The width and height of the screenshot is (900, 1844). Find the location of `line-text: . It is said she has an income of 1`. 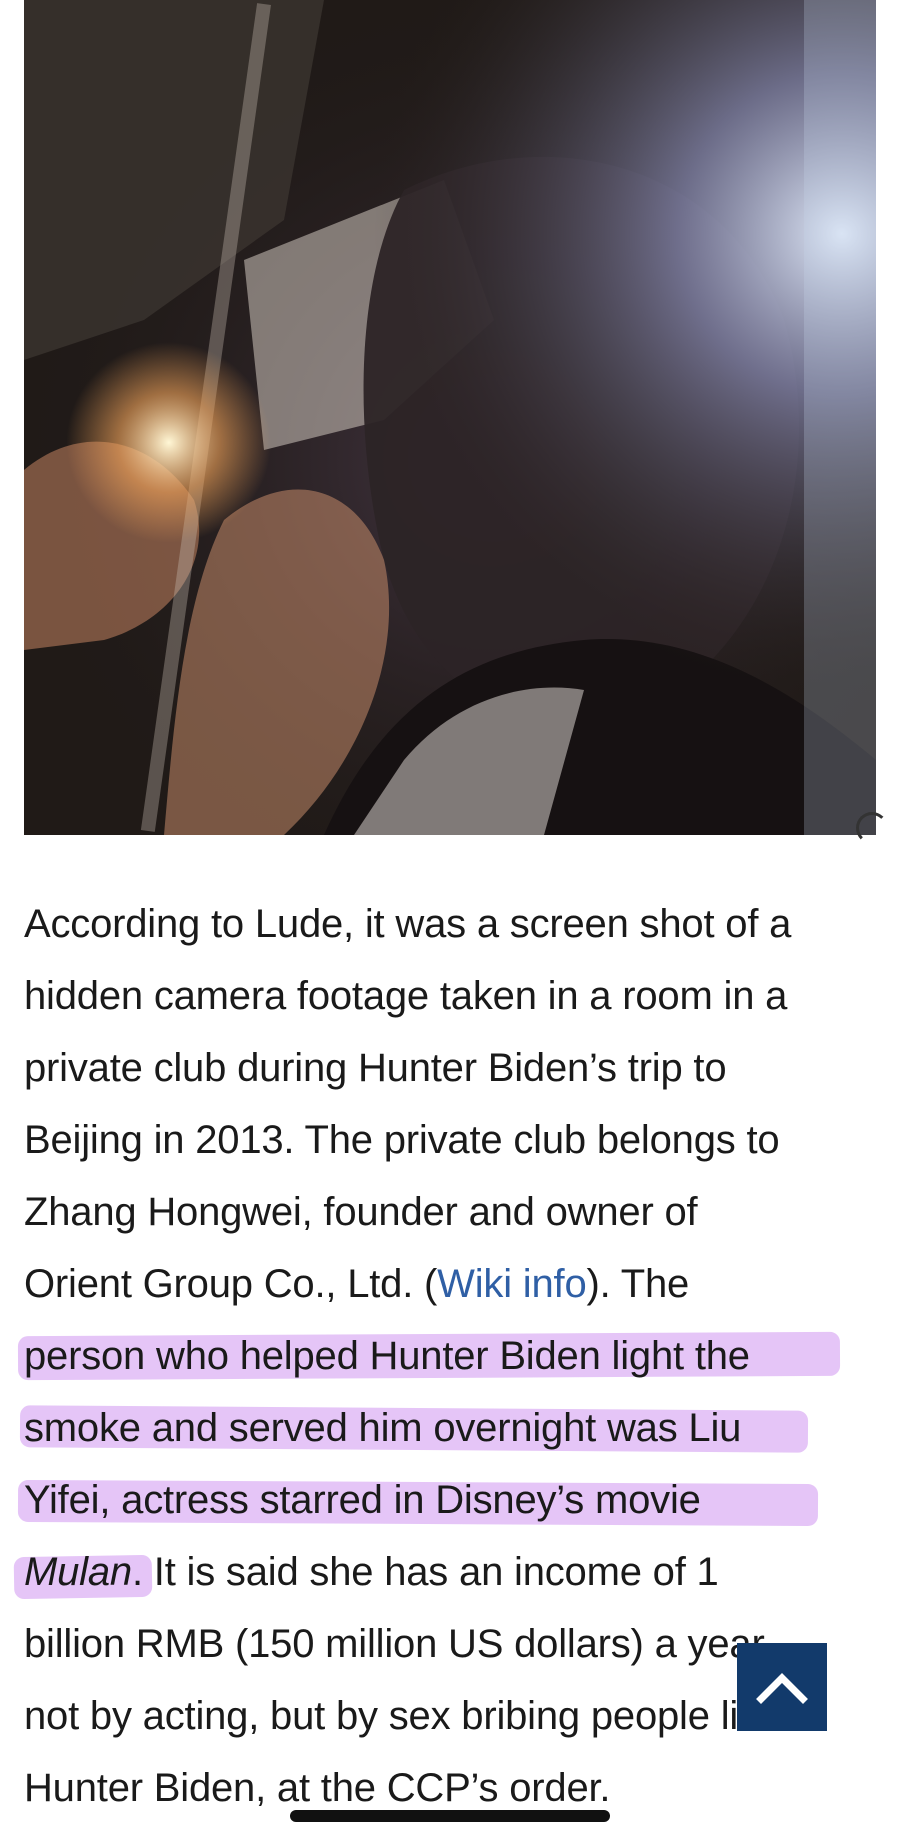

line-text: . It is said she has an income of 1 is located at coordinates (425, 1572).